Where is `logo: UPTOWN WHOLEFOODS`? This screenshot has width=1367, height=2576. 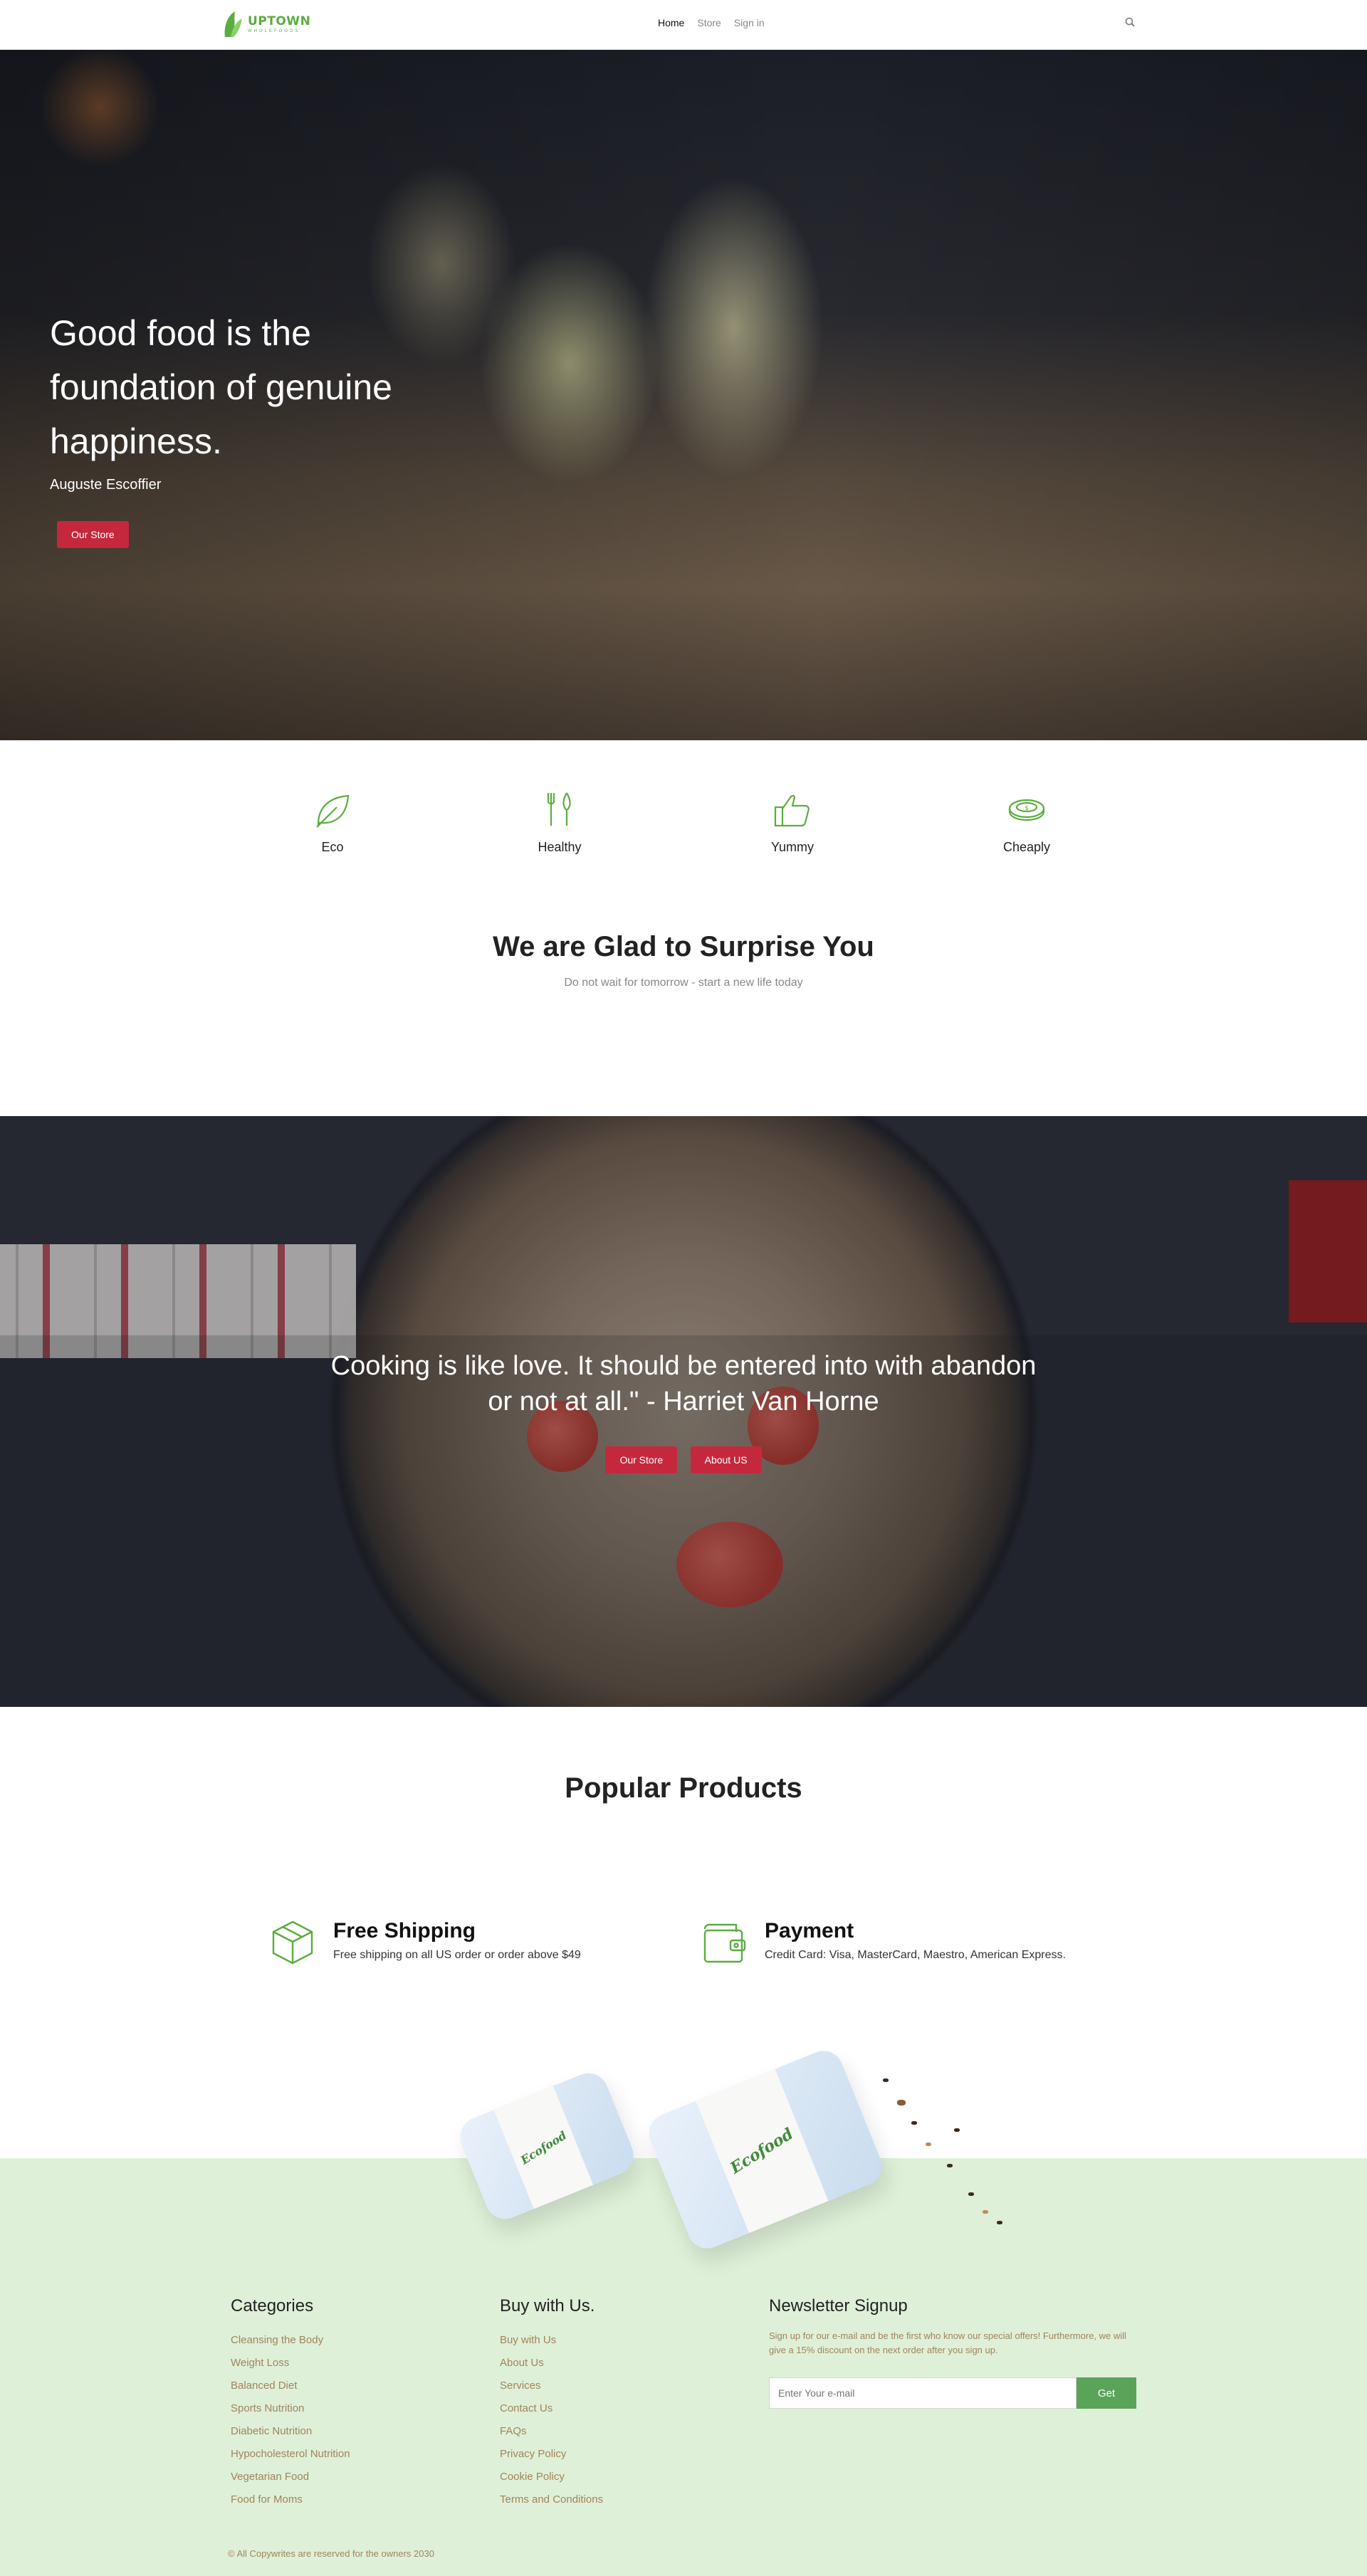
logo: UPTOWN WHOLEFOODS is located at coordinates (266, 24).